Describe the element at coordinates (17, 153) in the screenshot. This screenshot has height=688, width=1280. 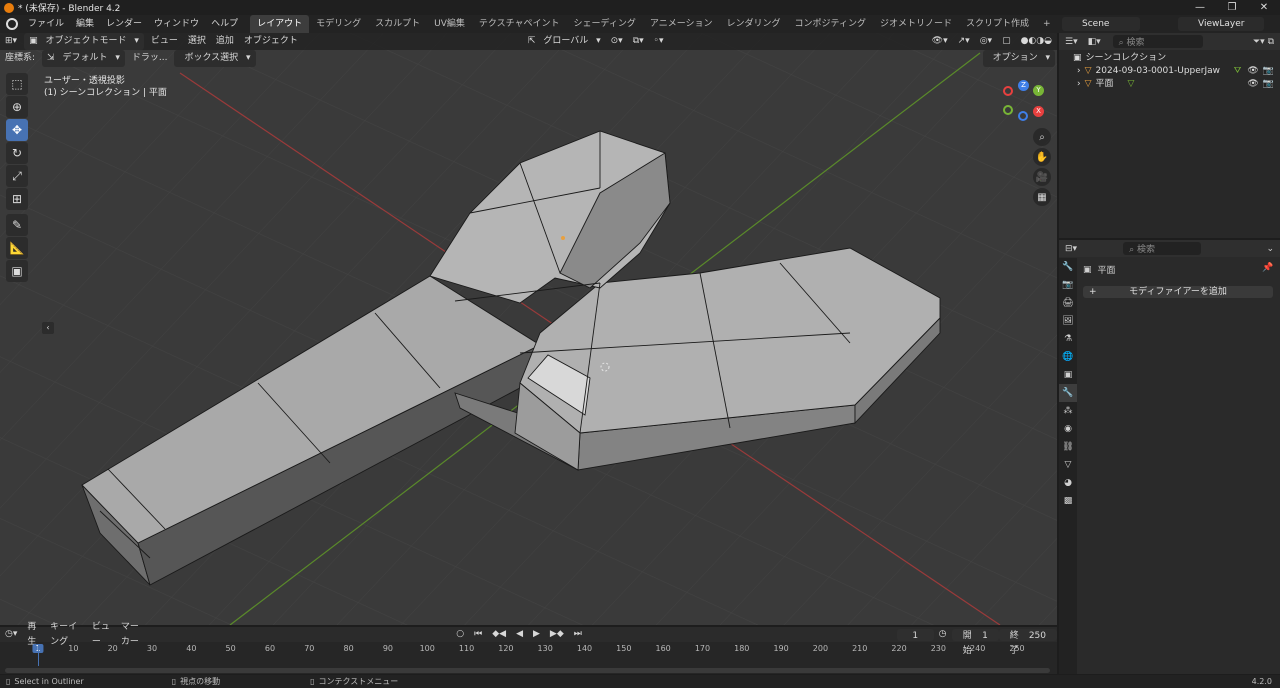
I see `rotate-tool-icon: ↻` at that location.